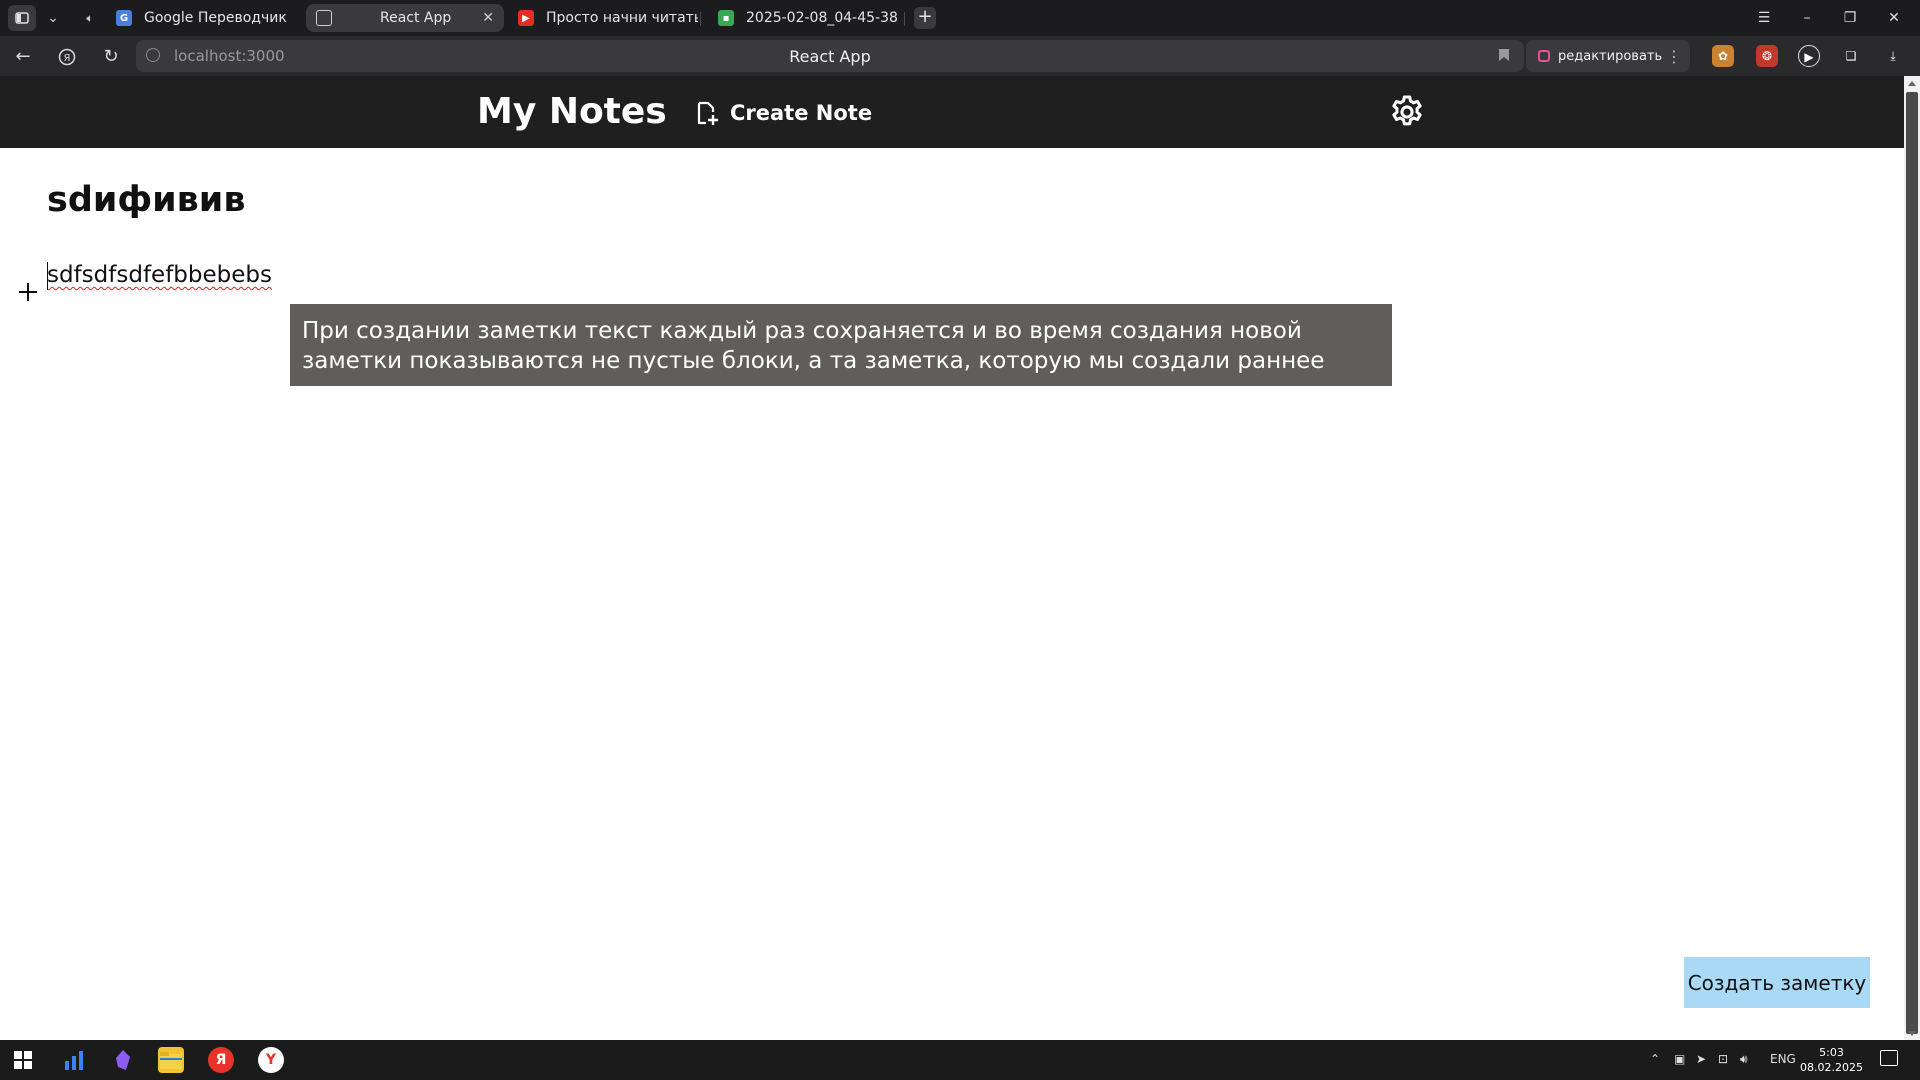  What do you see at coordinates (53, 18) in the screenshot?
I see `chevron-down-icon: ⌄` at bounding box center [53, 18].